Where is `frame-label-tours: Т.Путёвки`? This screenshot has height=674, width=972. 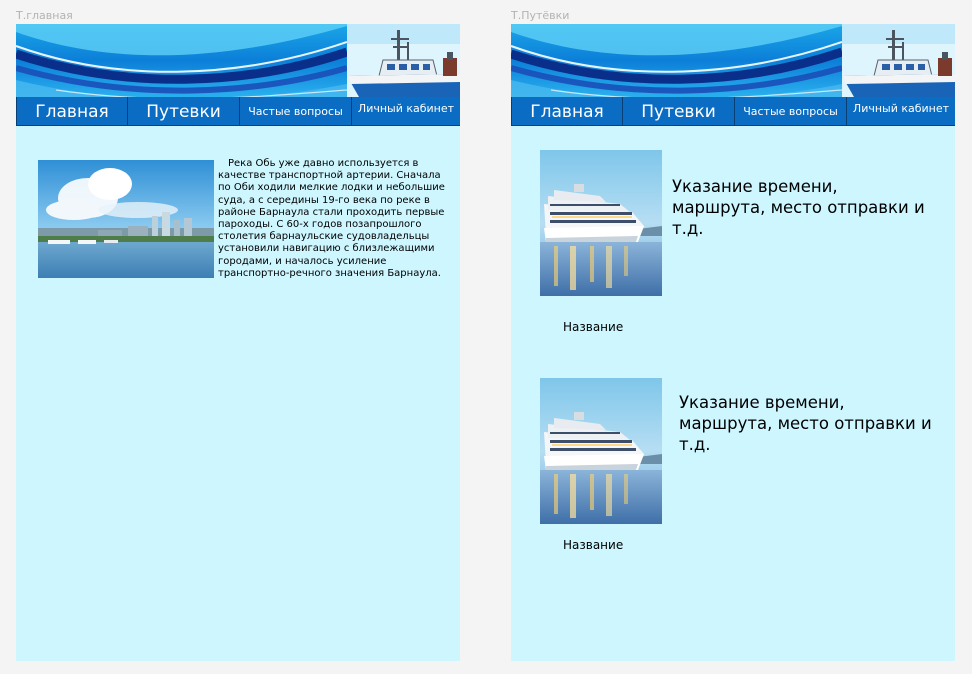
frame-label-tours: Т.Путёвки is located at coordinates (540, 15).